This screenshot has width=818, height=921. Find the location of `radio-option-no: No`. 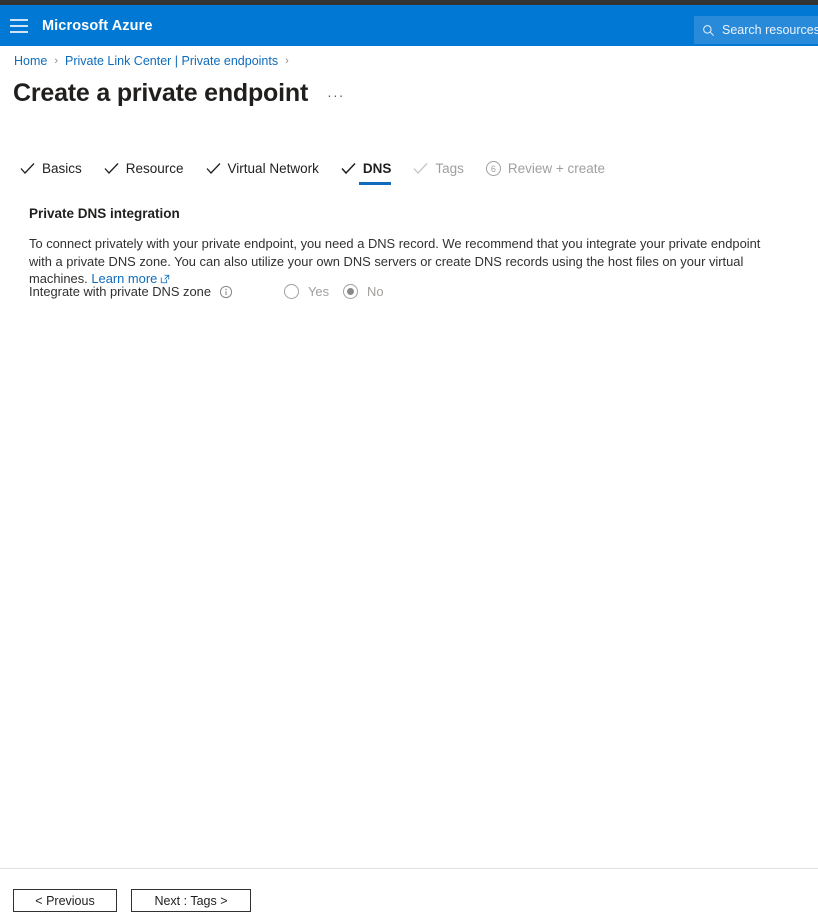

radio-option-no: No is located at coordinates (363, 291).